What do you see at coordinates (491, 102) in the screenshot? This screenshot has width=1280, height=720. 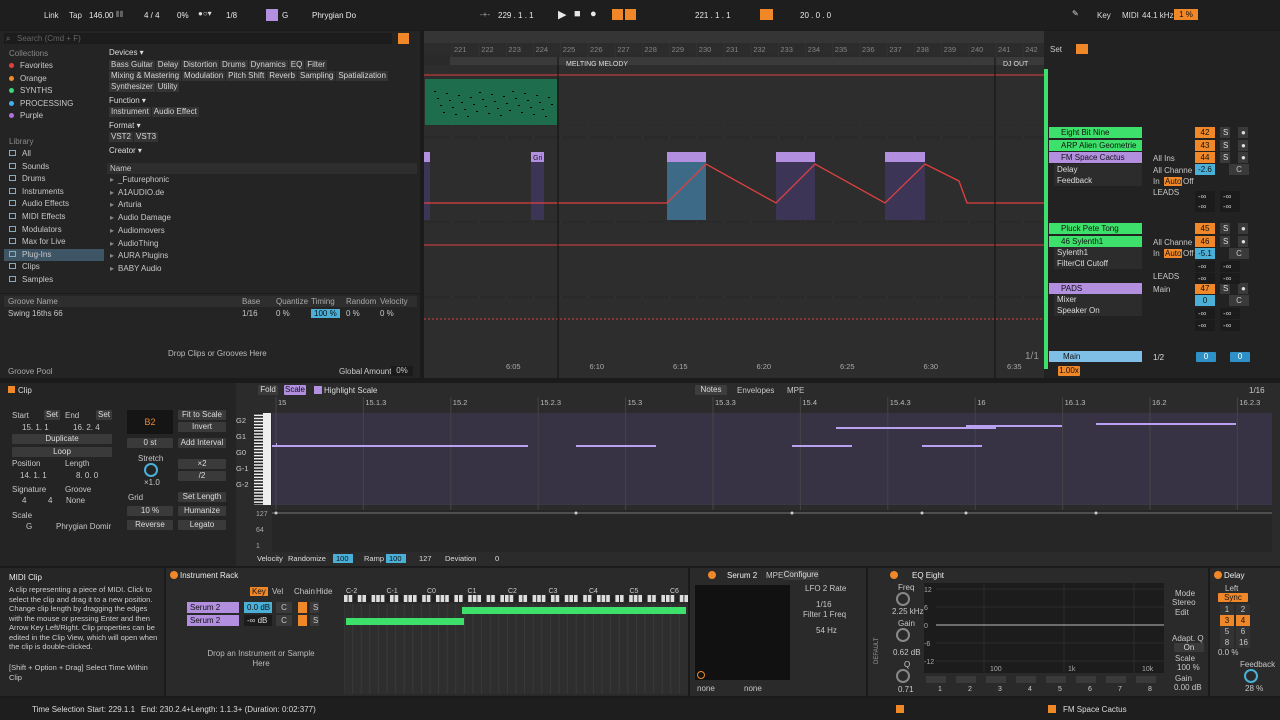 I see `arpeggio-clip` at bounding box center [491, 102].